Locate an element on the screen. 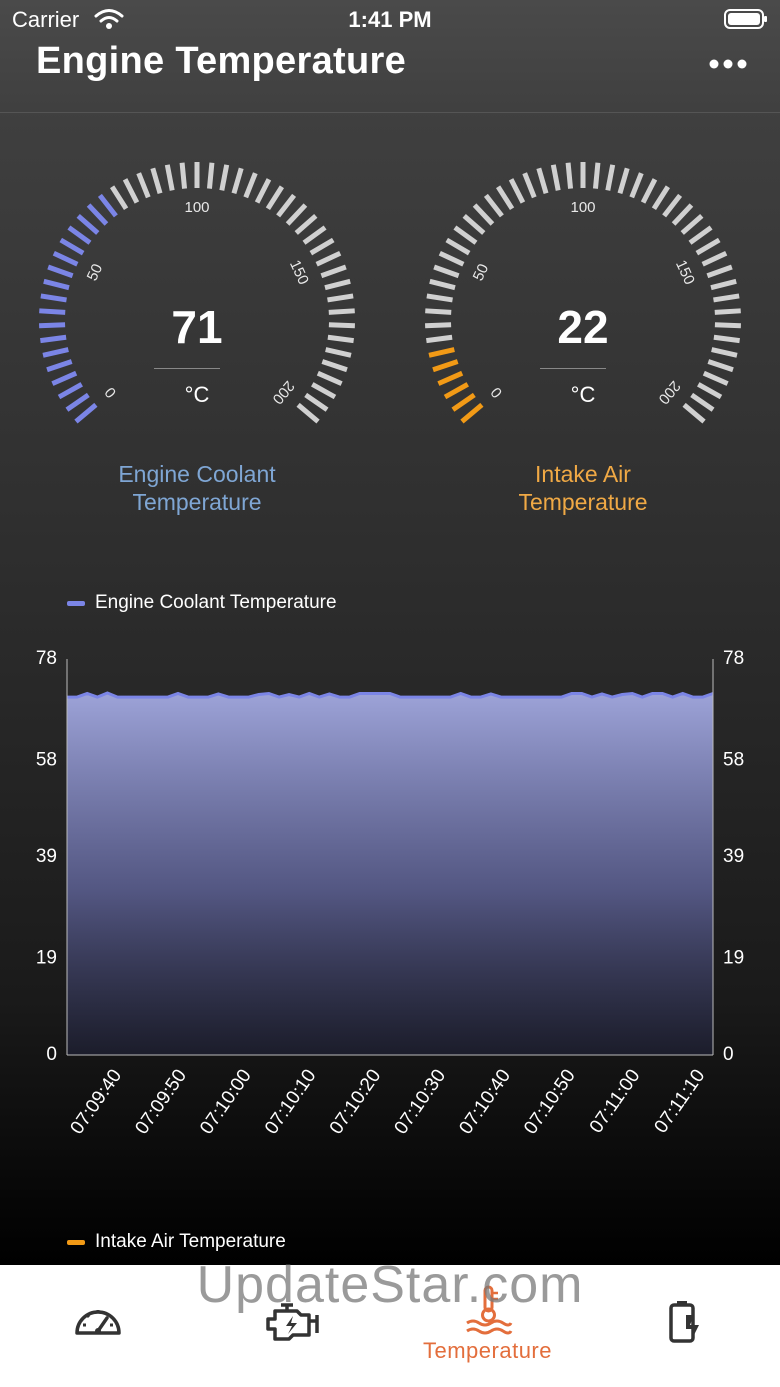  intake-air-unit: °C is located at coordinates (583, 394).